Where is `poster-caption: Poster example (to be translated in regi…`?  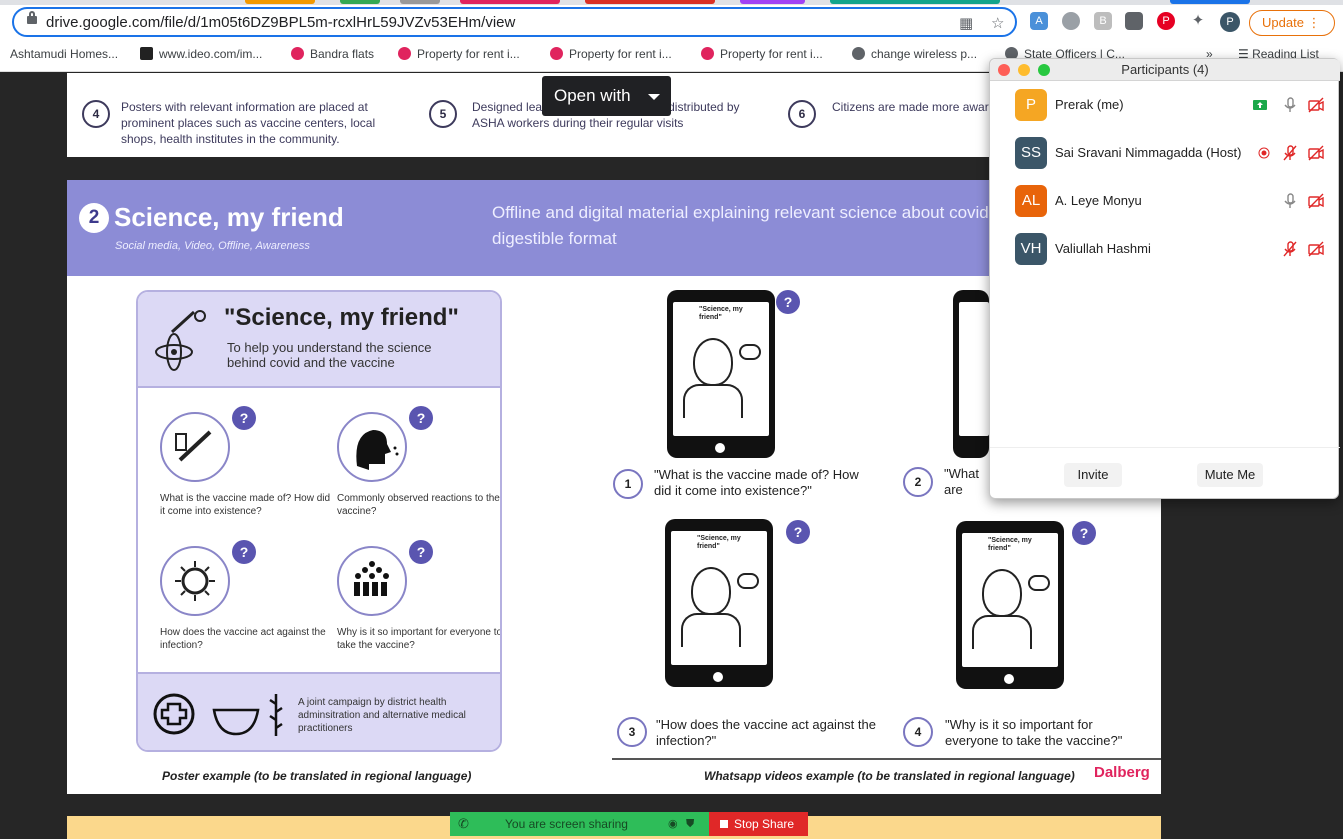
poster-caption: Poster example (to be translated in regi… is located at coordinates (317, 776).